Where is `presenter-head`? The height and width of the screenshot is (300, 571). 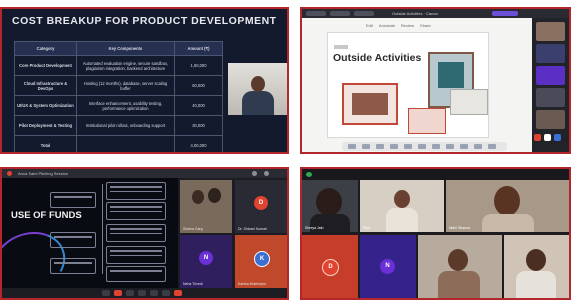
presenter-head is located at coordinates (258, 84).